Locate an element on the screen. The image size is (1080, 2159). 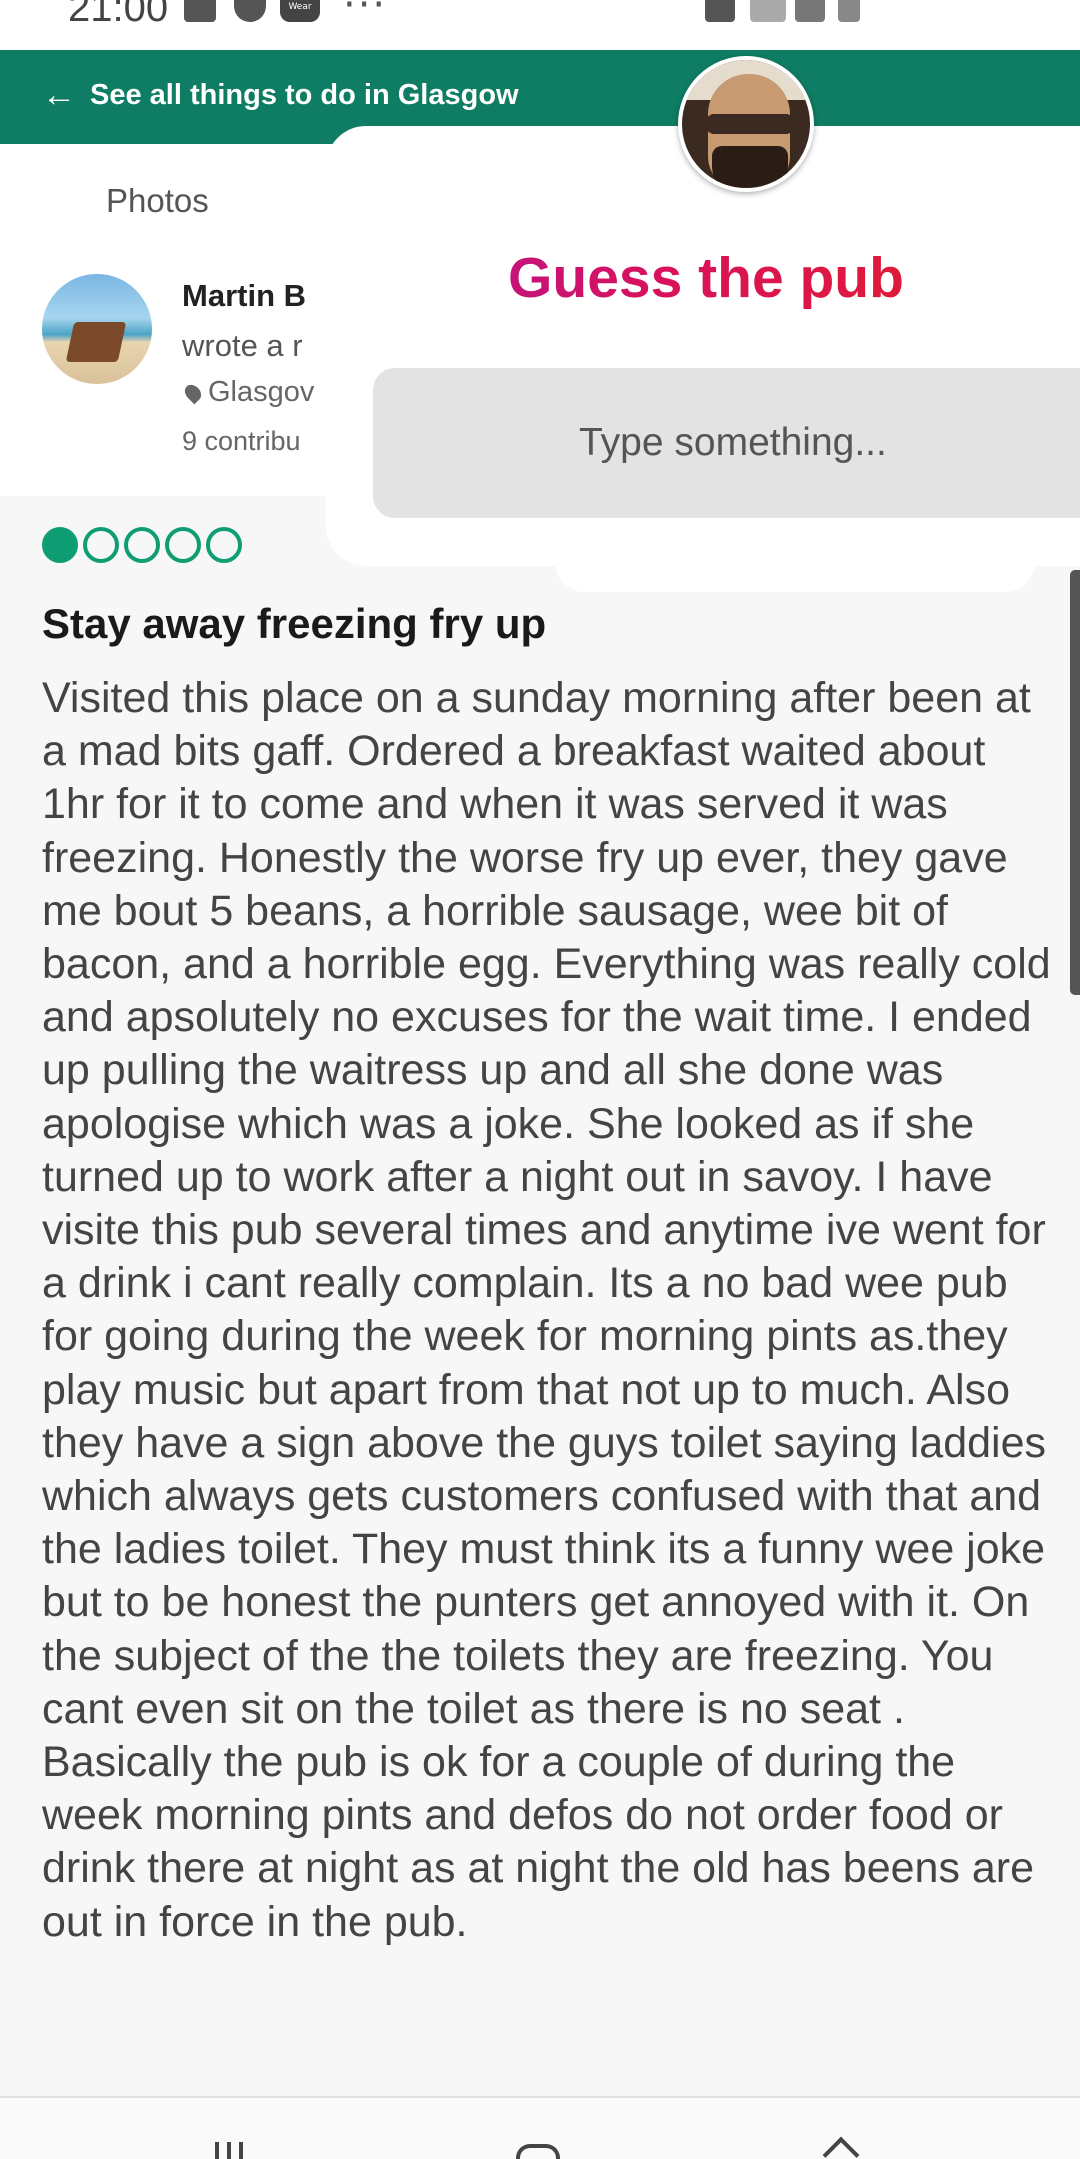
popup-title: Guess the pub is located at coordinates (703, 278).